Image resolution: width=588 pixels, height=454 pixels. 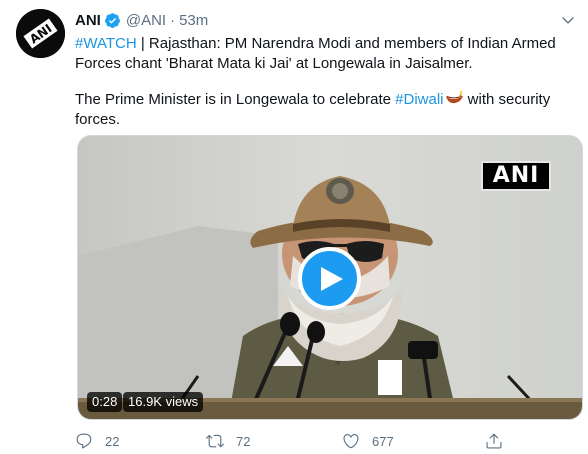 I want to click on share-button, so click(x=494, y=441).